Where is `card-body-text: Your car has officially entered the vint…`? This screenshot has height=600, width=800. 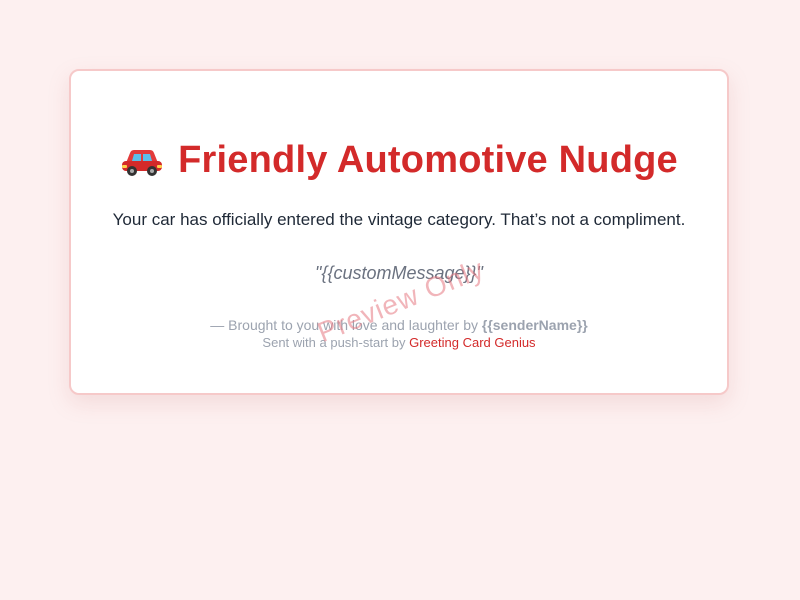 card-body-text: Your car has officially entered the vint… is located at coordinates (399, 219).